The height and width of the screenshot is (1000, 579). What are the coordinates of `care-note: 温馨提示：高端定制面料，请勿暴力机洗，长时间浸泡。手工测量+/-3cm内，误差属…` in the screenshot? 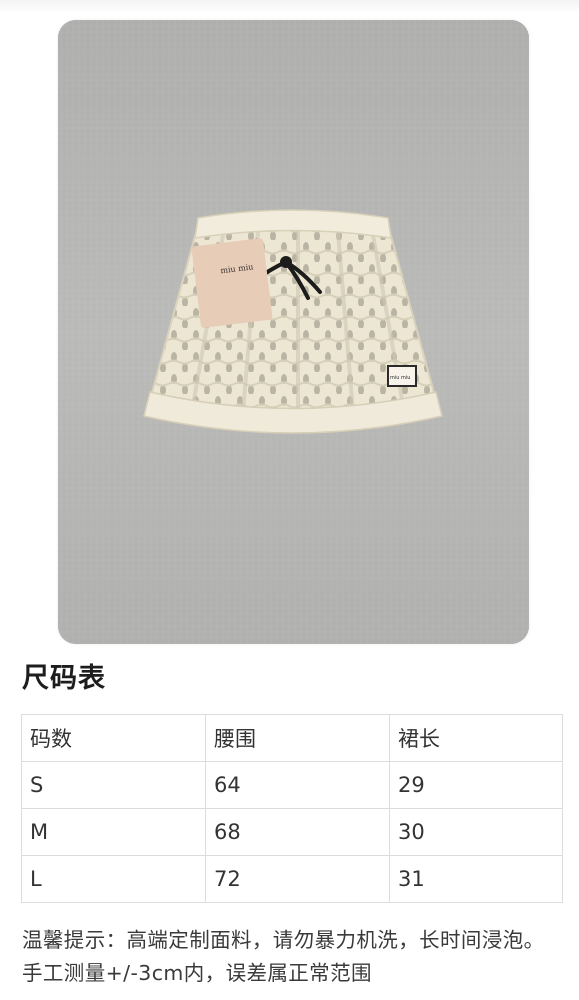 It's located at (283, 956).